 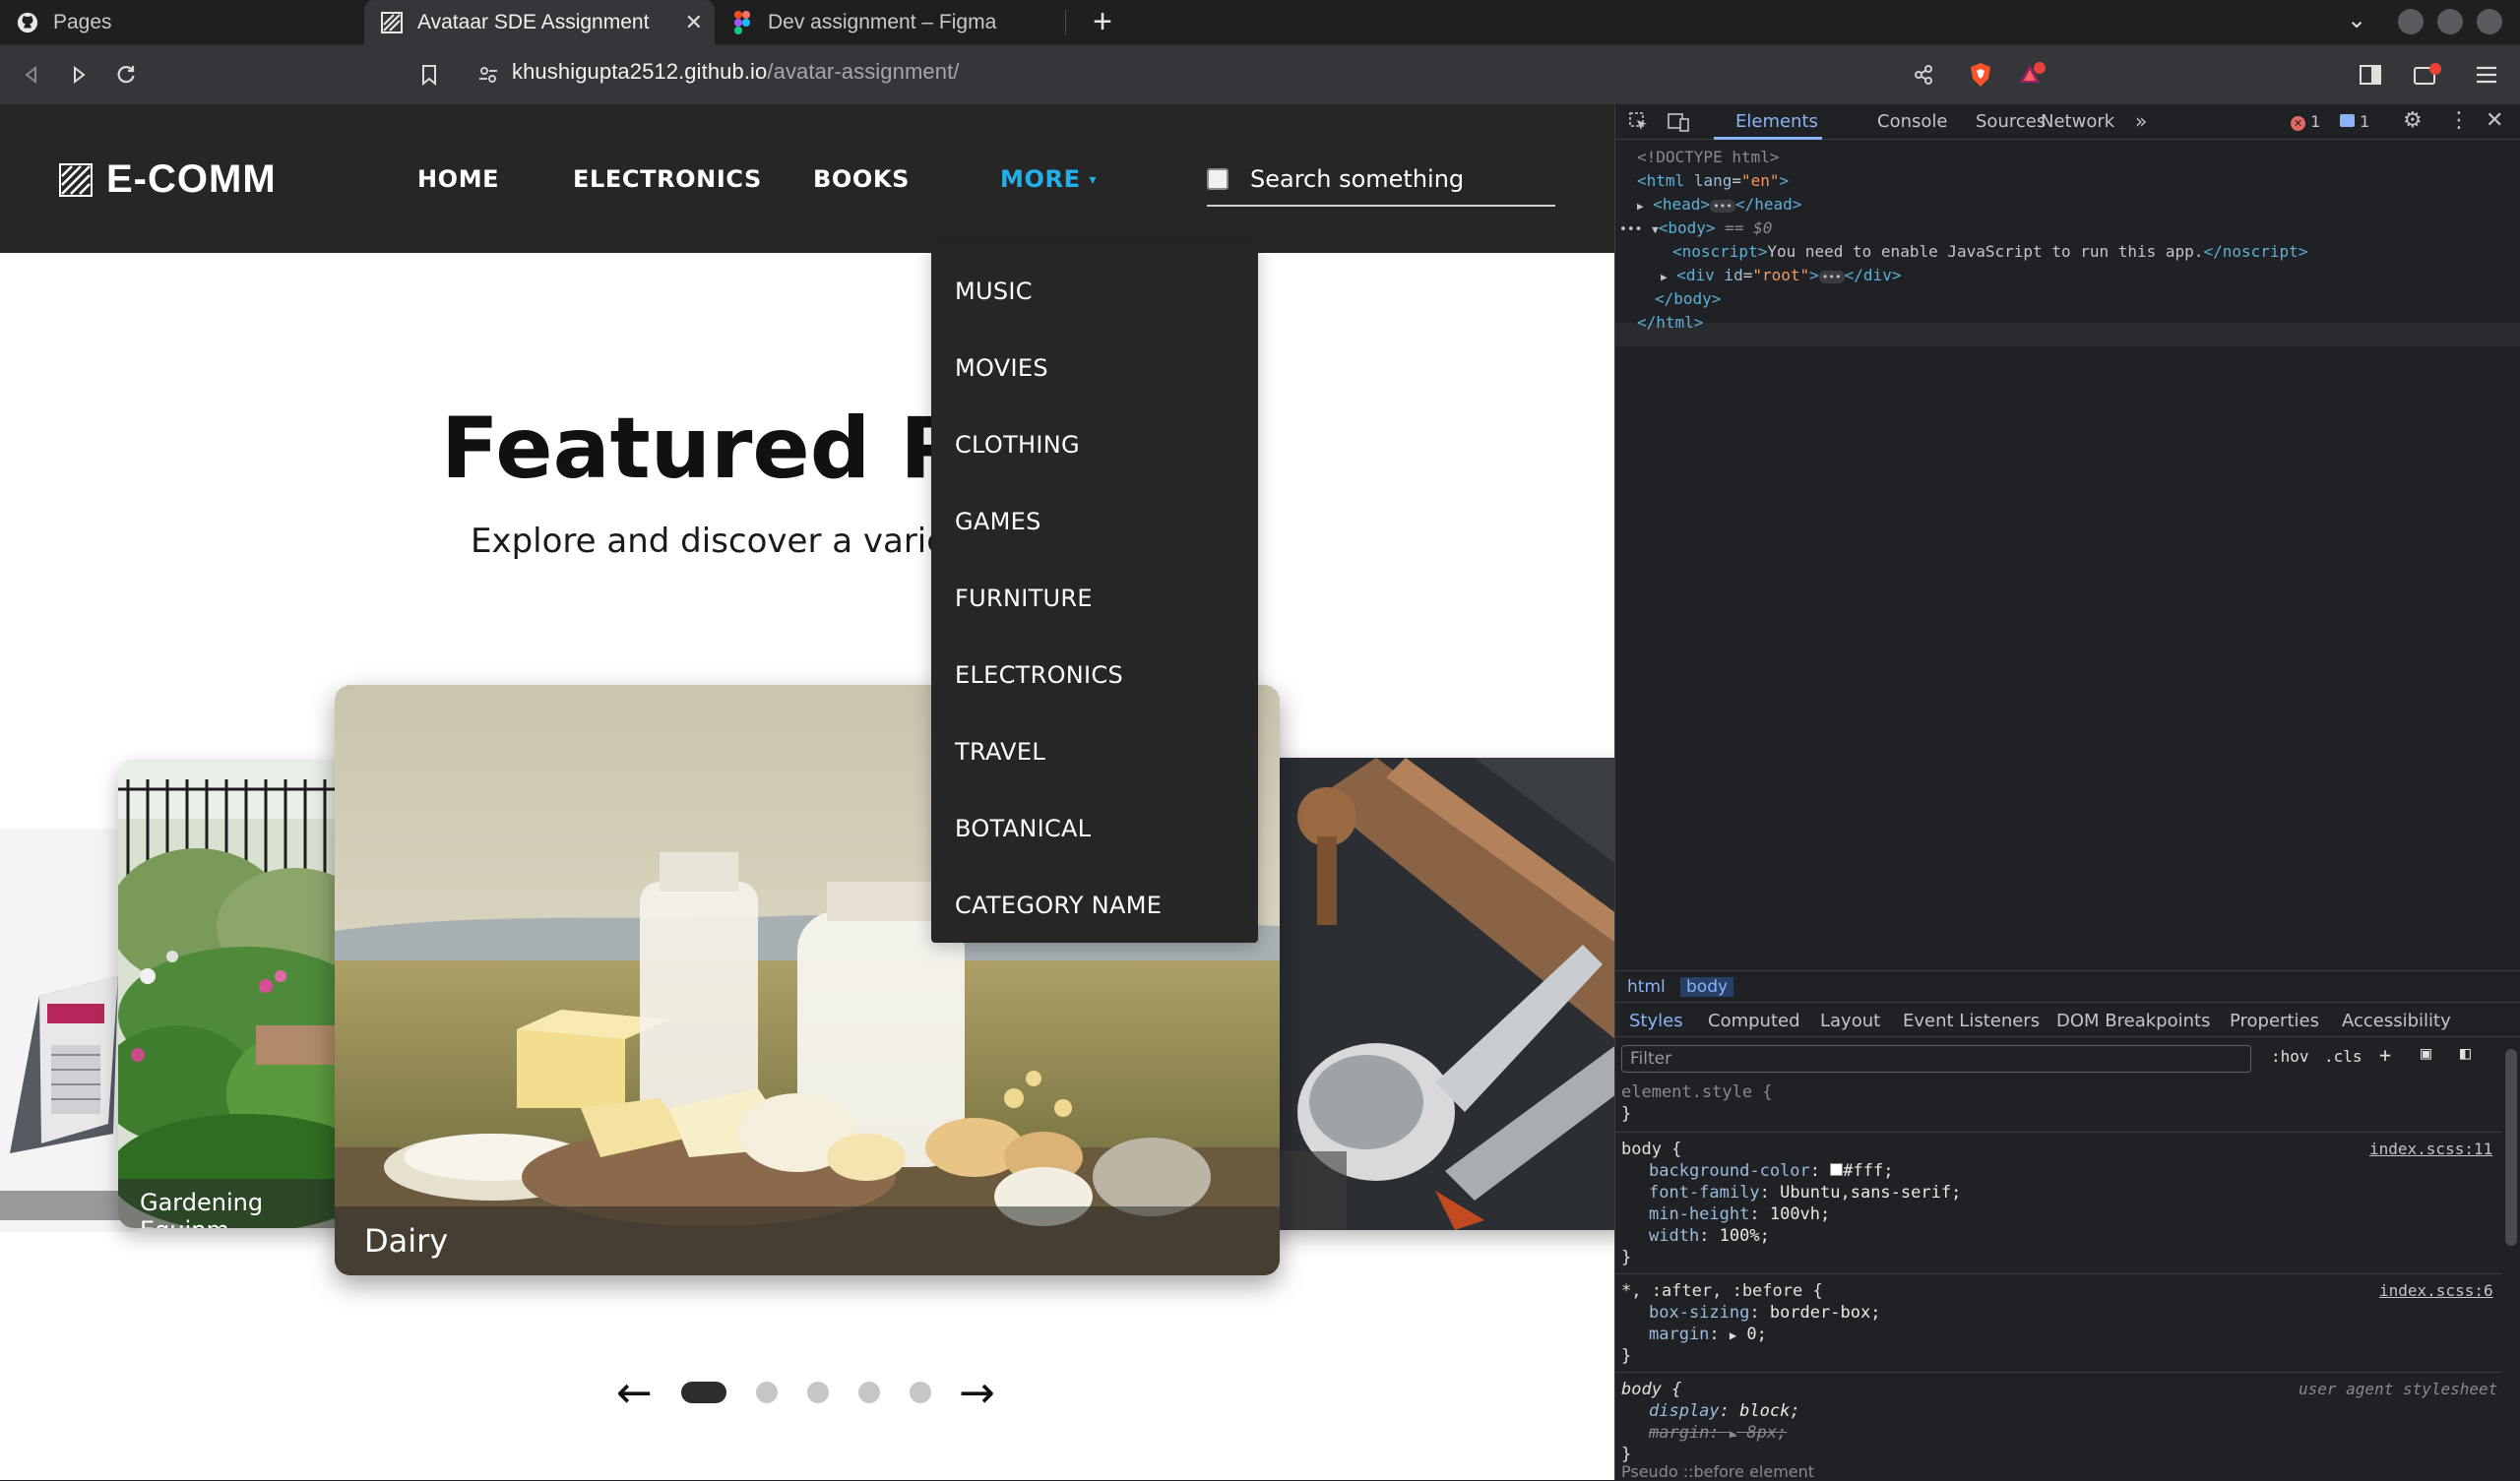 I want to click on color-swatch-icon, so click(x=1837, y=1169).